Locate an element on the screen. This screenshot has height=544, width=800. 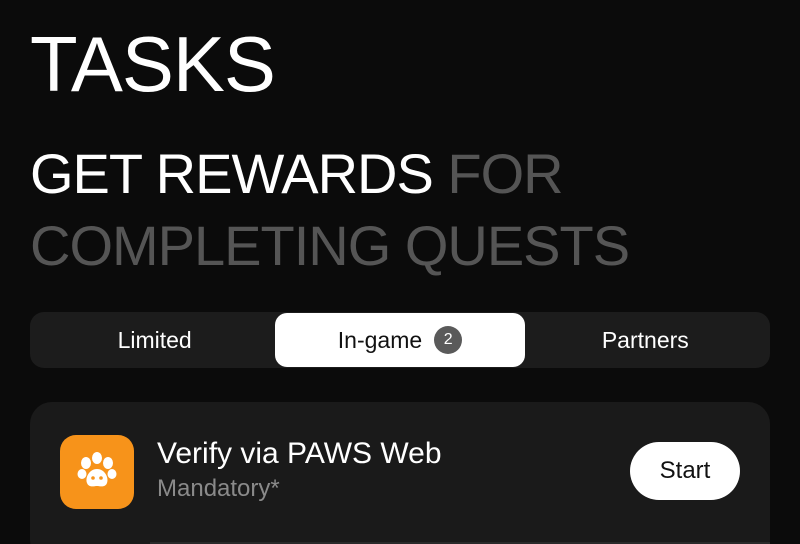
headline-dim-second: COMPLETING QUESTS is located at coordinates (330, 245).